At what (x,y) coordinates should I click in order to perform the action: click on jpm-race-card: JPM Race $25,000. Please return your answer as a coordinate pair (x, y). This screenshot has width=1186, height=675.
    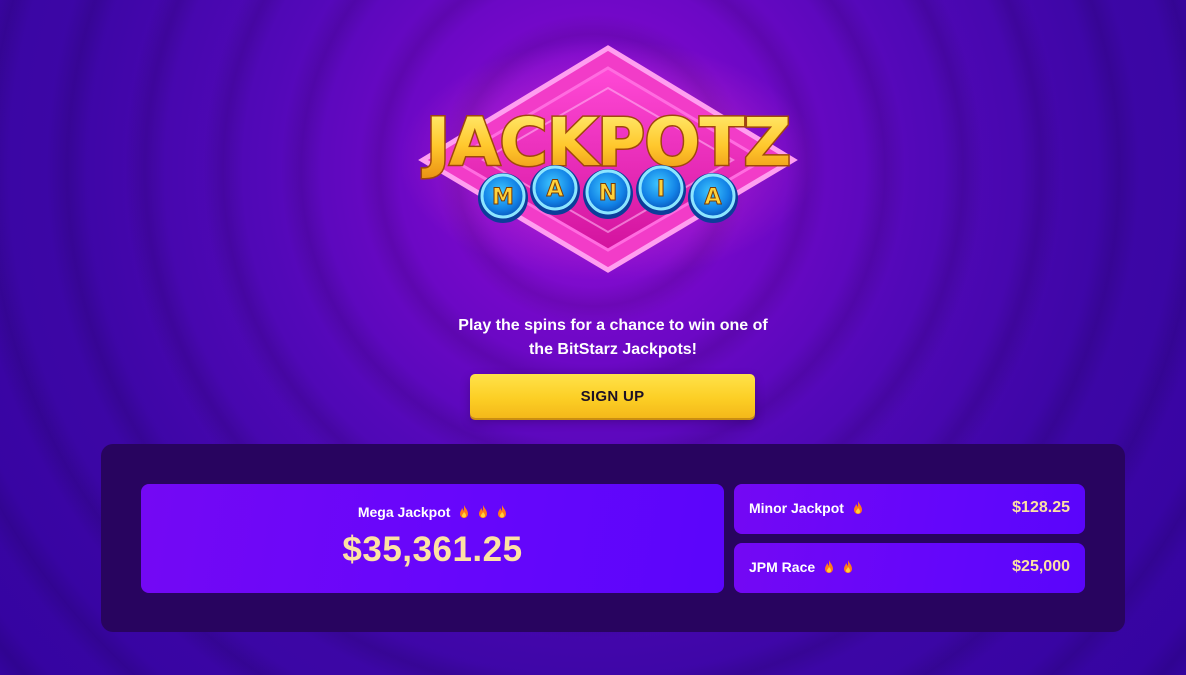
    Looking at the image, I should click on (909, 568).